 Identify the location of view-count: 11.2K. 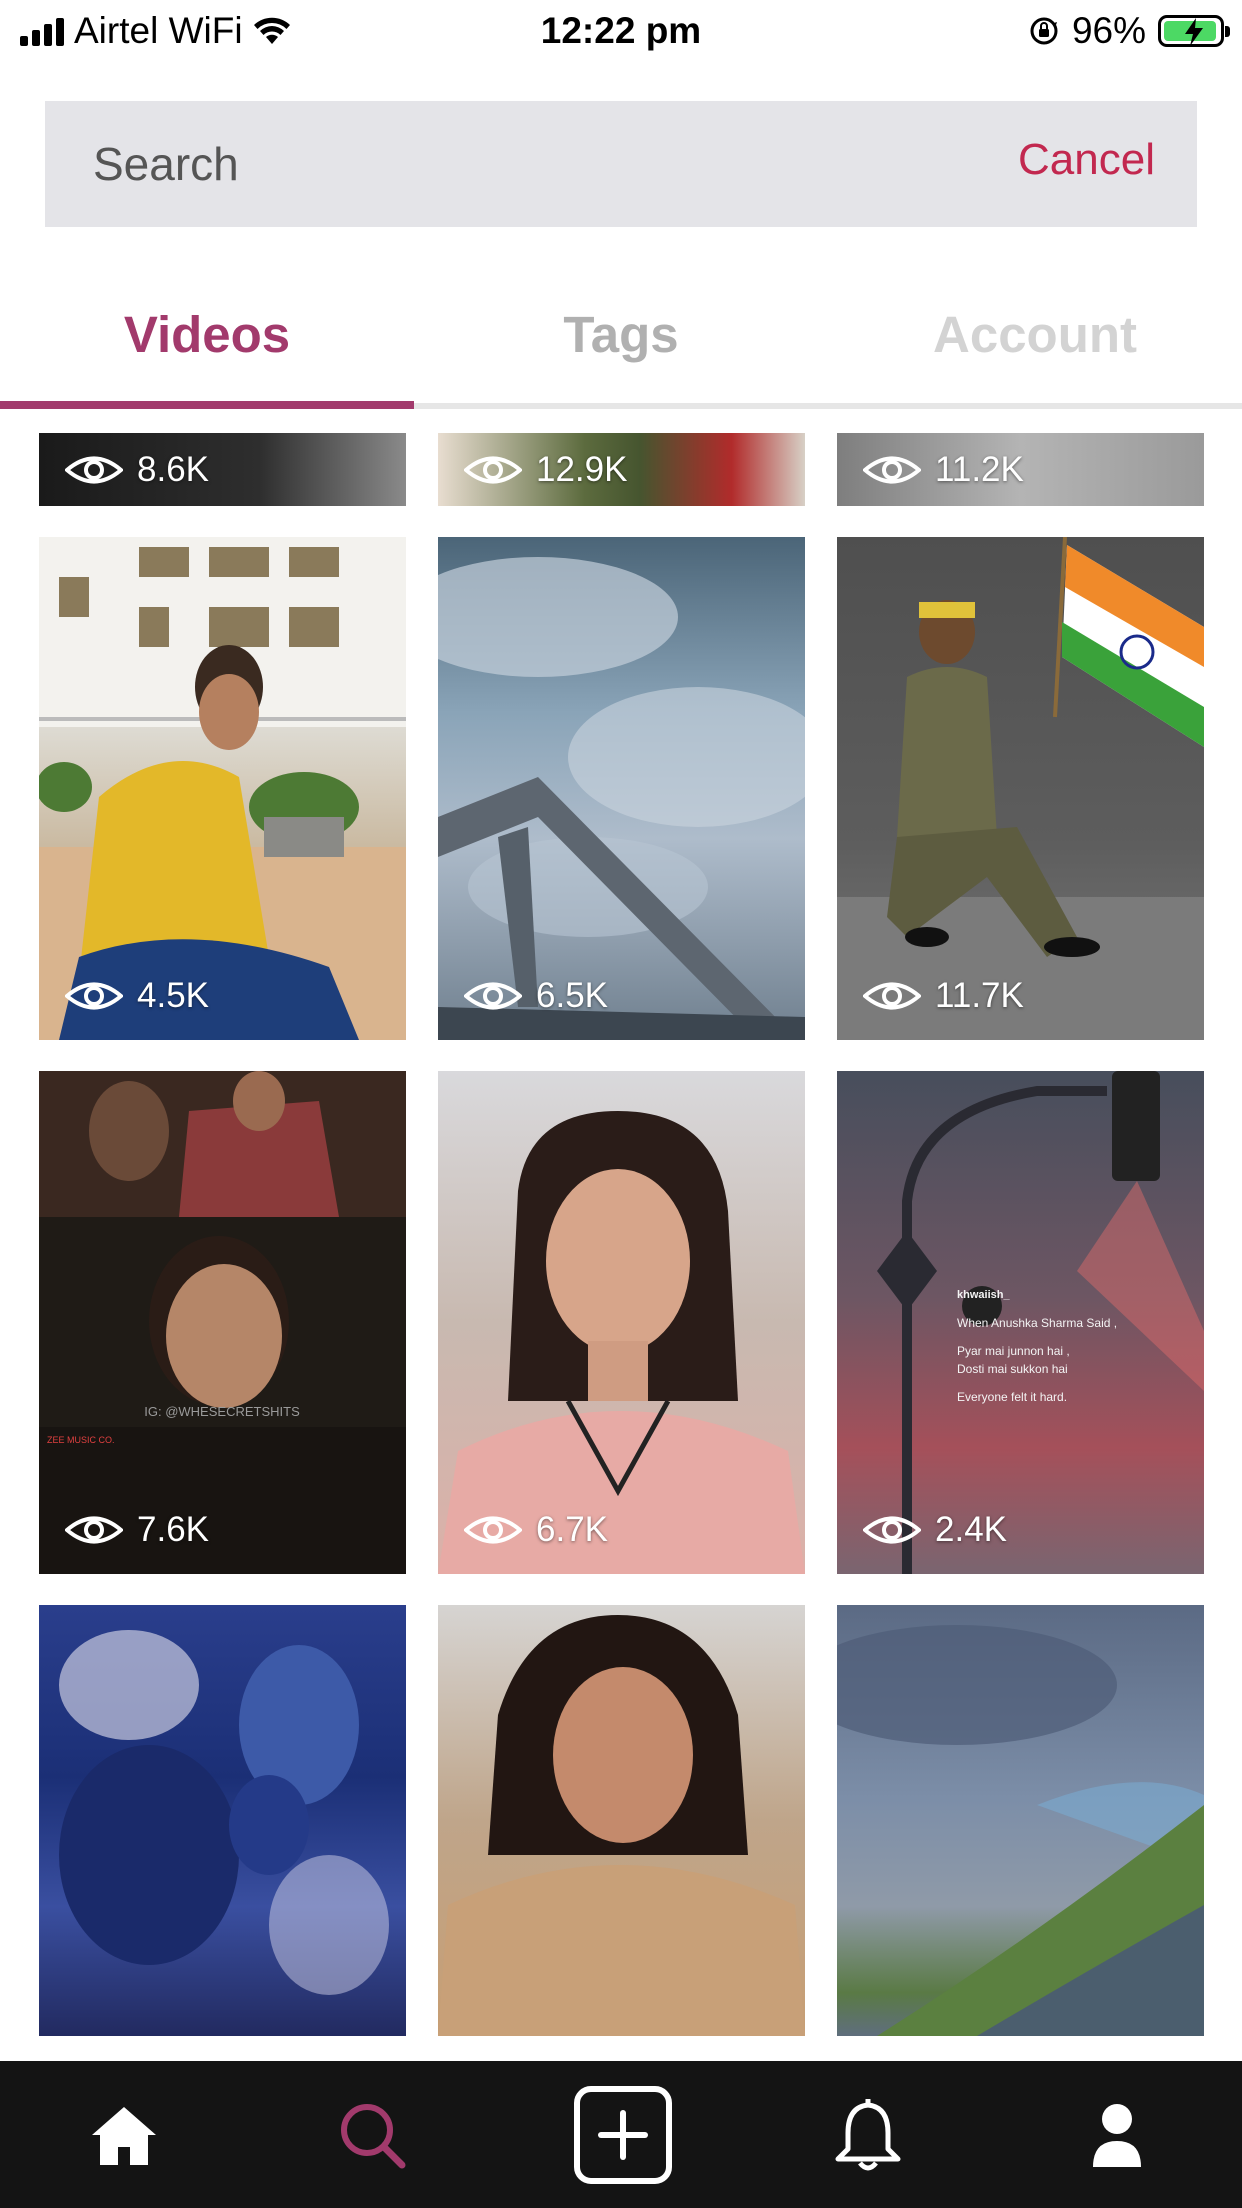
(943, 470).